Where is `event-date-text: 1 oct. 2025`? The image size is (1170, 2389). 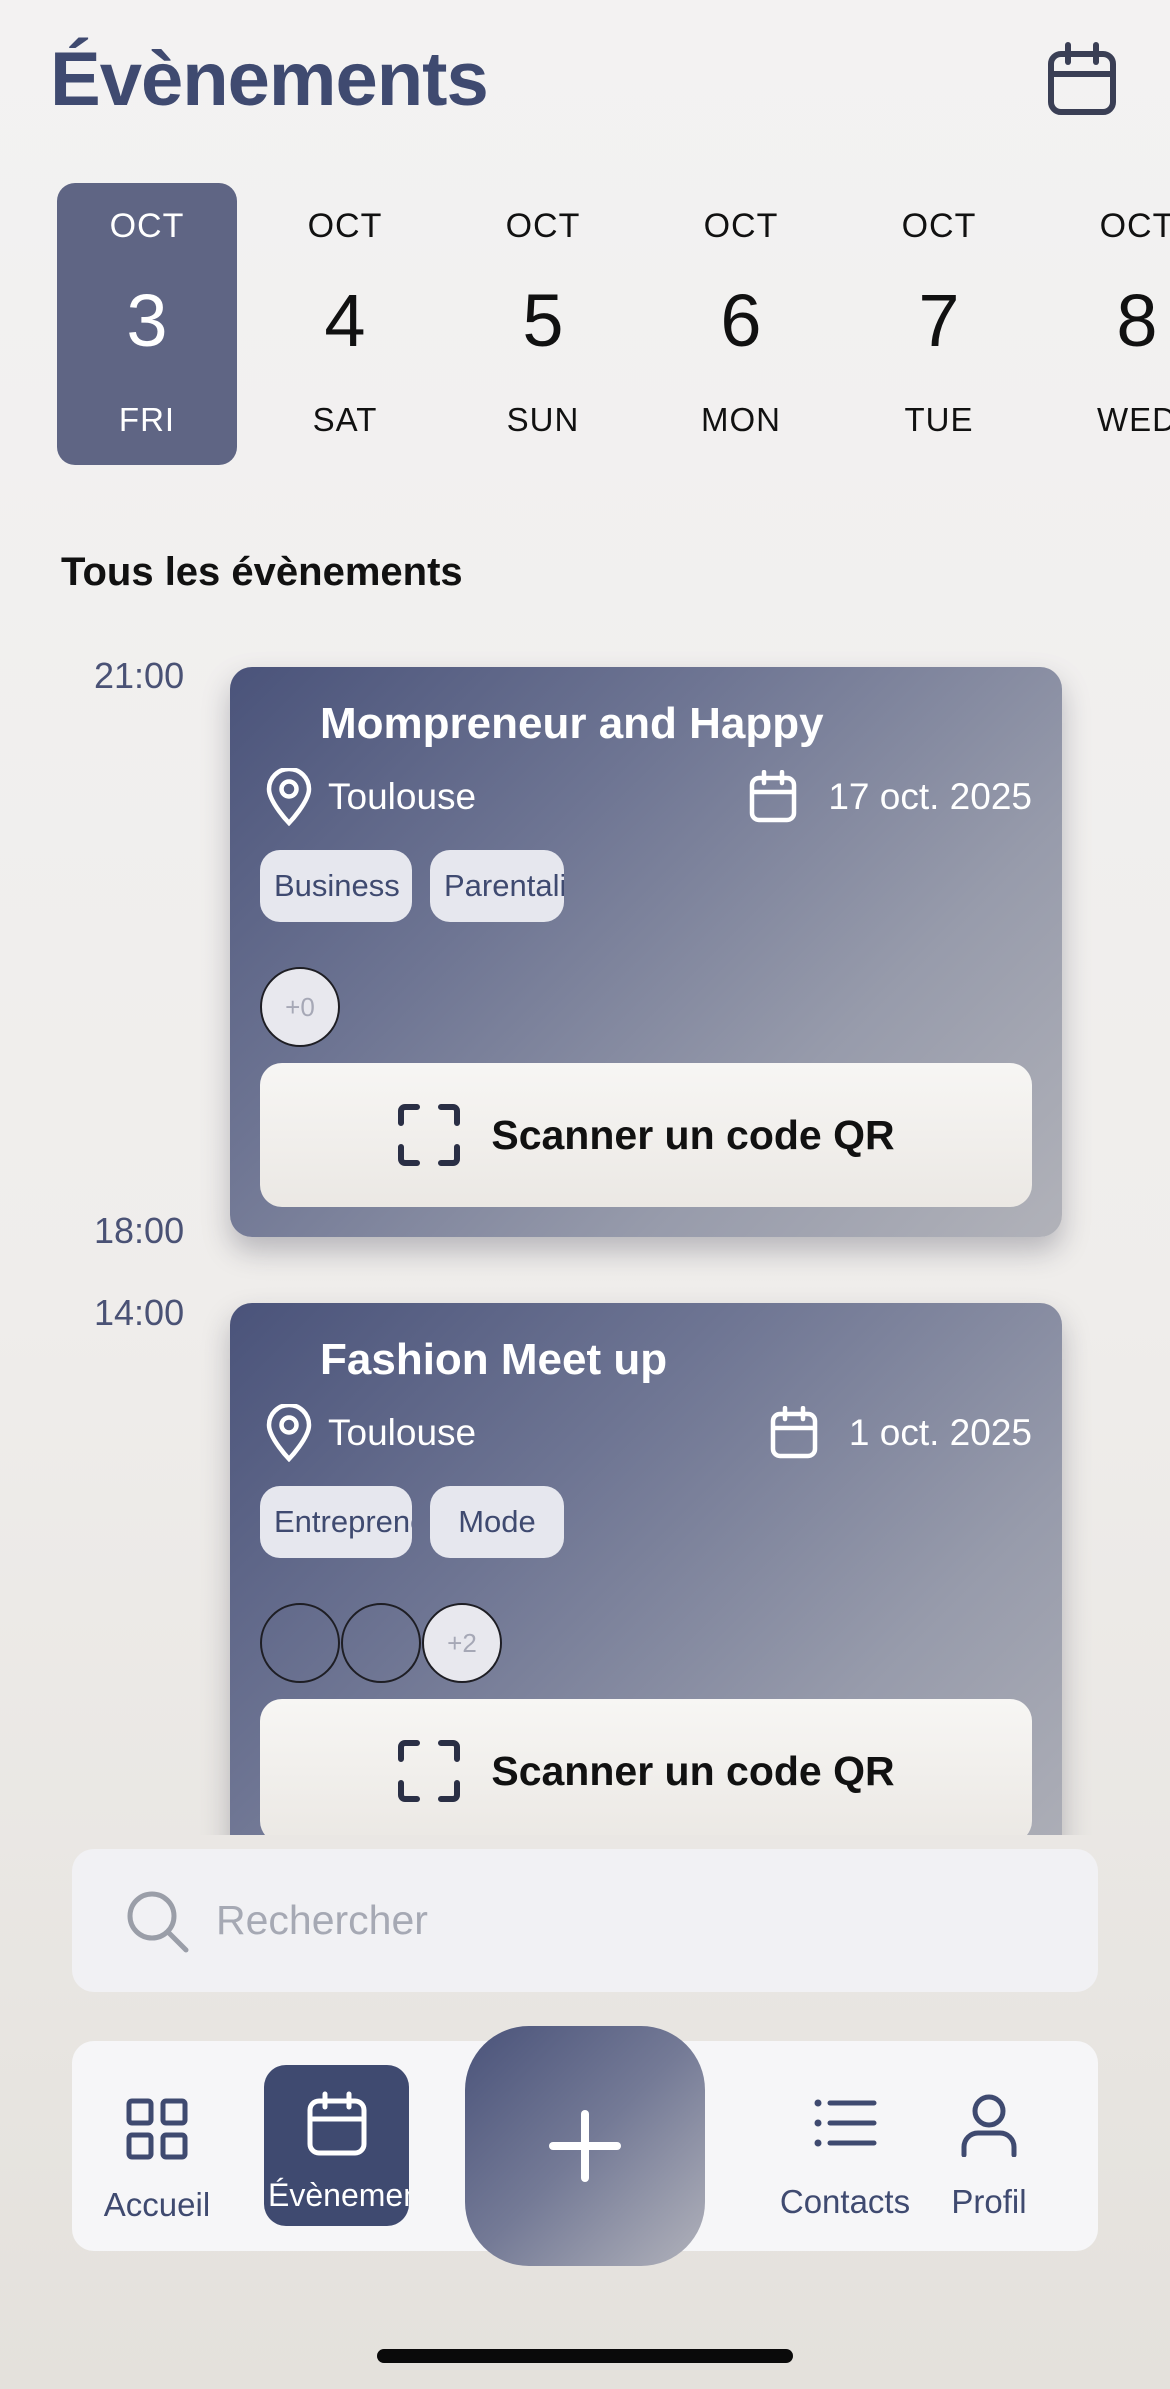
event-date-text: 1 oct. 2025 is located at coordinates (940, 1432).